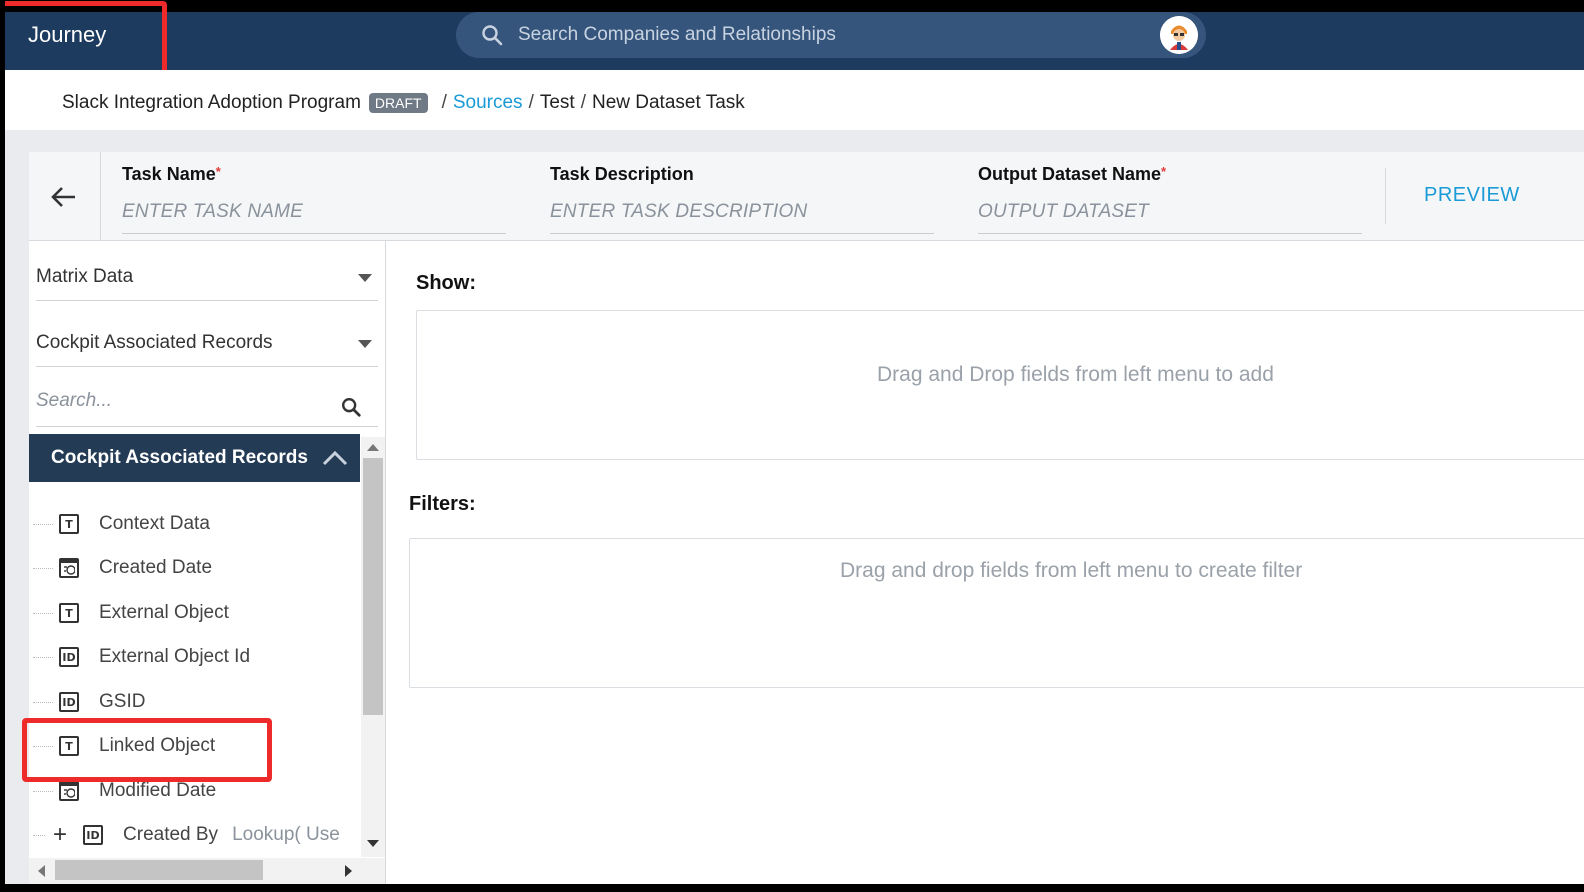 The width and height of the screenshot is (1584, 892). I want to click on preview-button: PREVIEW, so click(1472, 195).